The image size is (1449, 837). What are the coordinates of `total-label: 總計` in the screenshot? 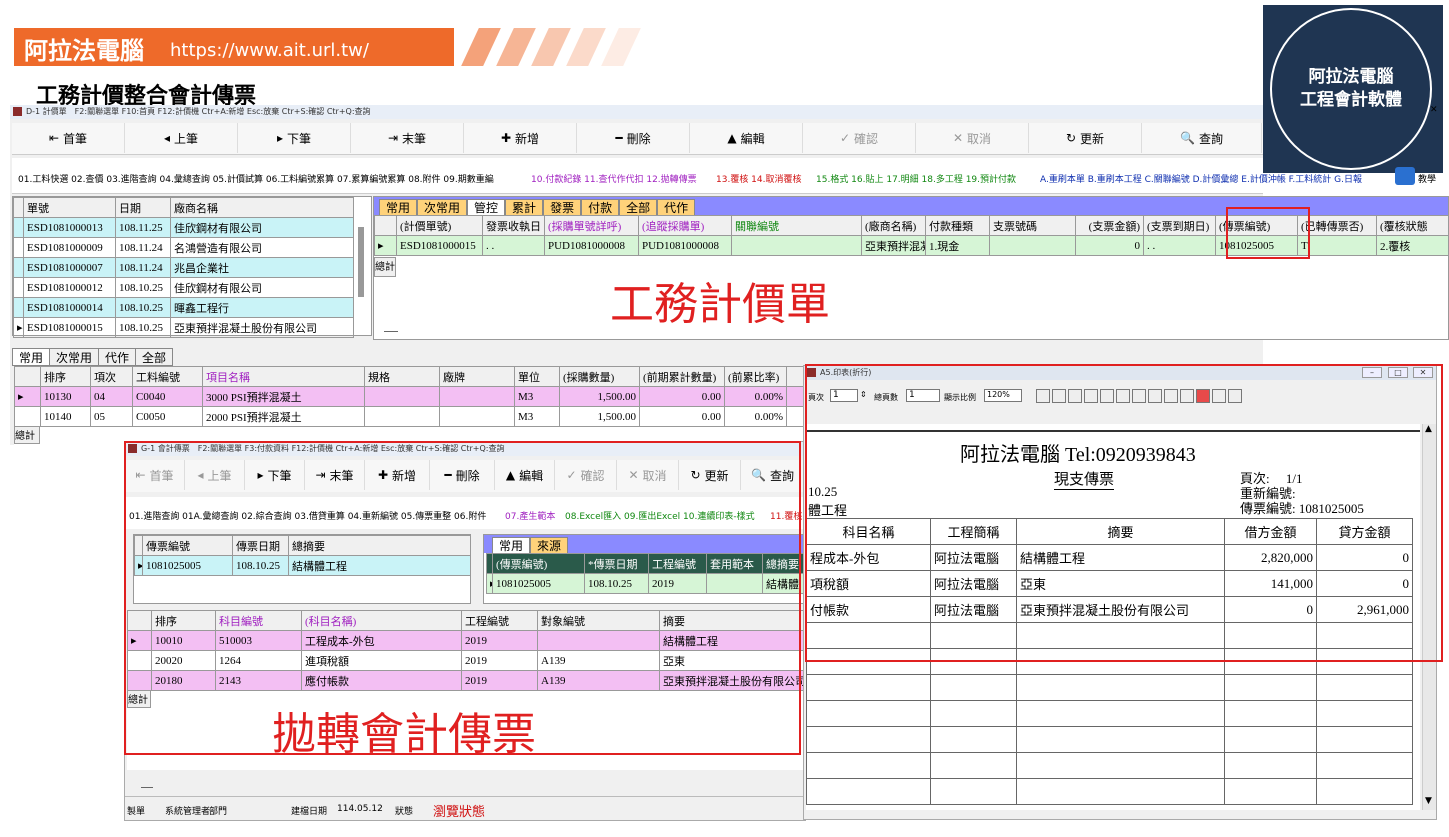 It's located at (385, 267).